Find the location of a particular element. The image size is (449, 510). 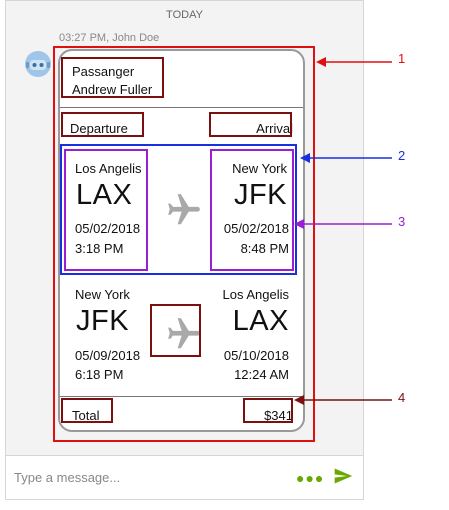

annotation-box-departure is located at coordinates (102, 124).